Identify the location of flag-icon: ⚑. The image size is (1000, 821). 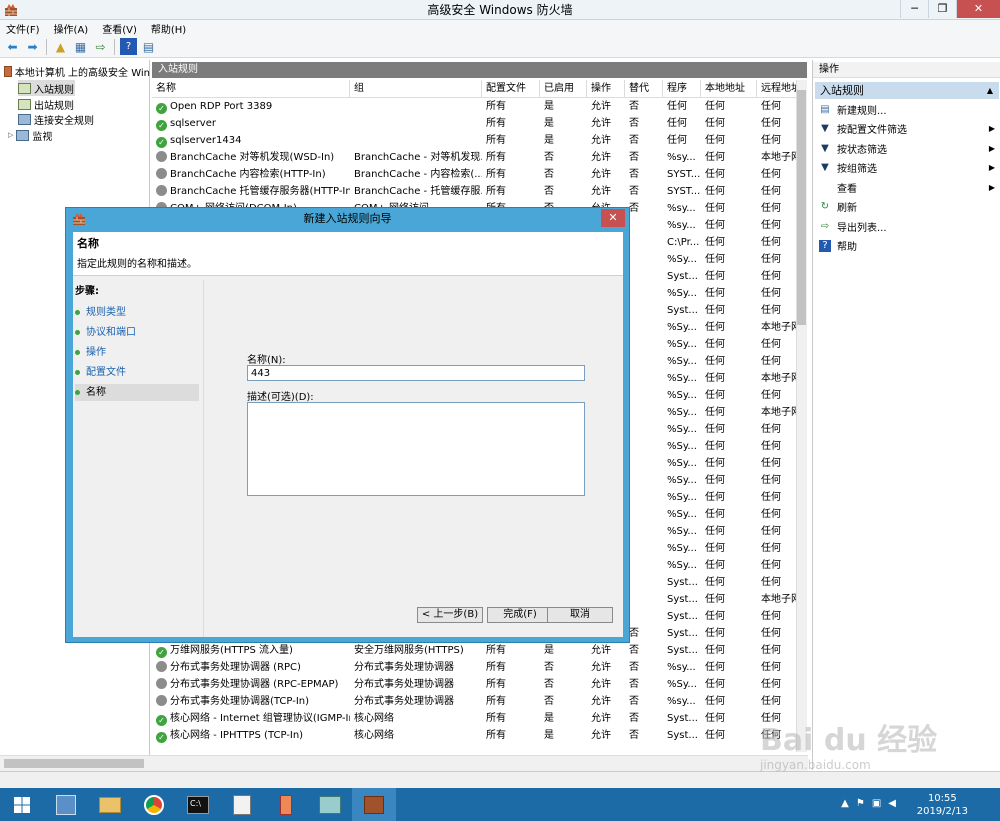
(860, 803).